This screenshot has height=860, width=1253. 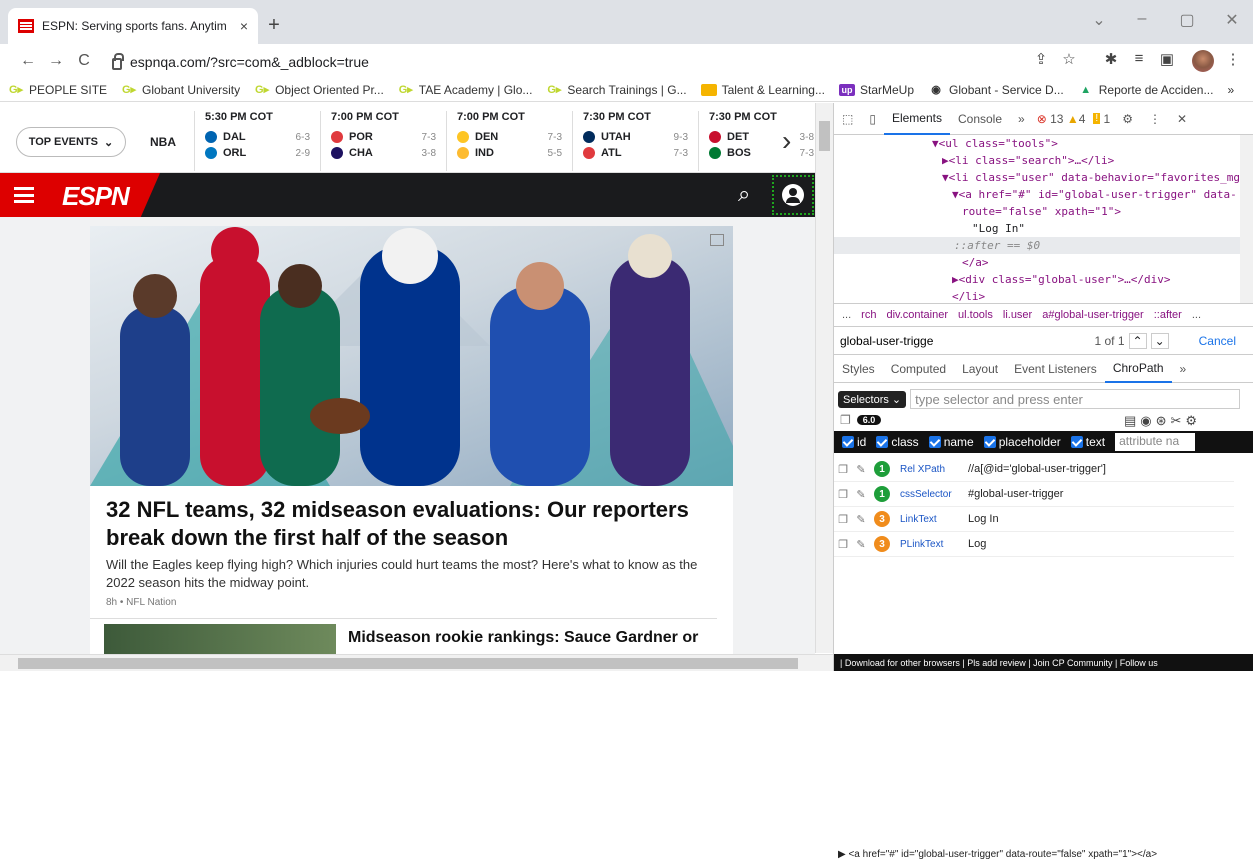 I want to click on dom-node: </a>, so click(x=1043, y=262).